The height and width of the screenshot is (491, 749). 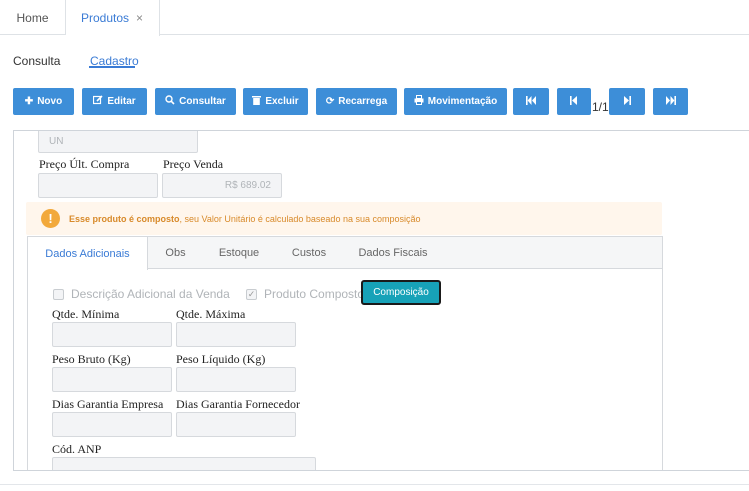 I want to click on cod-anp-label: Cód. ANP, so click(x=77, y=449).